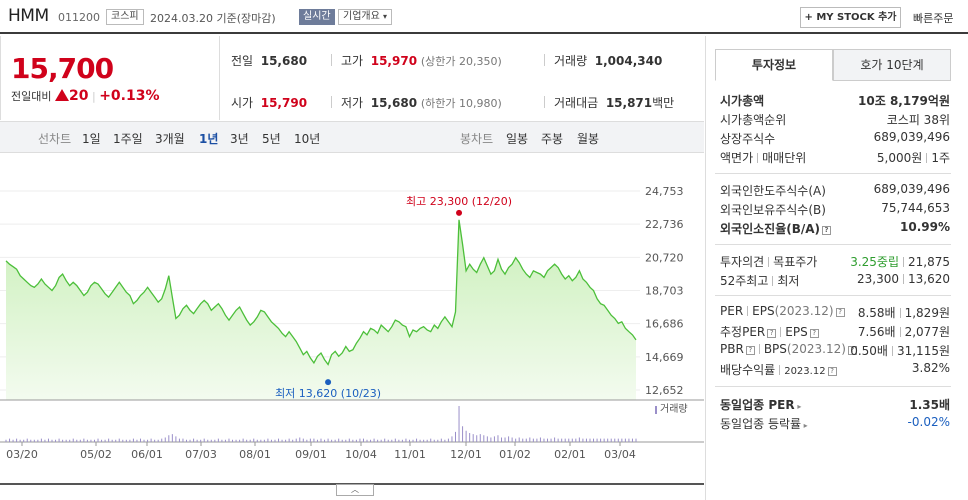  I want to click on low-marker, so click(328, 382).